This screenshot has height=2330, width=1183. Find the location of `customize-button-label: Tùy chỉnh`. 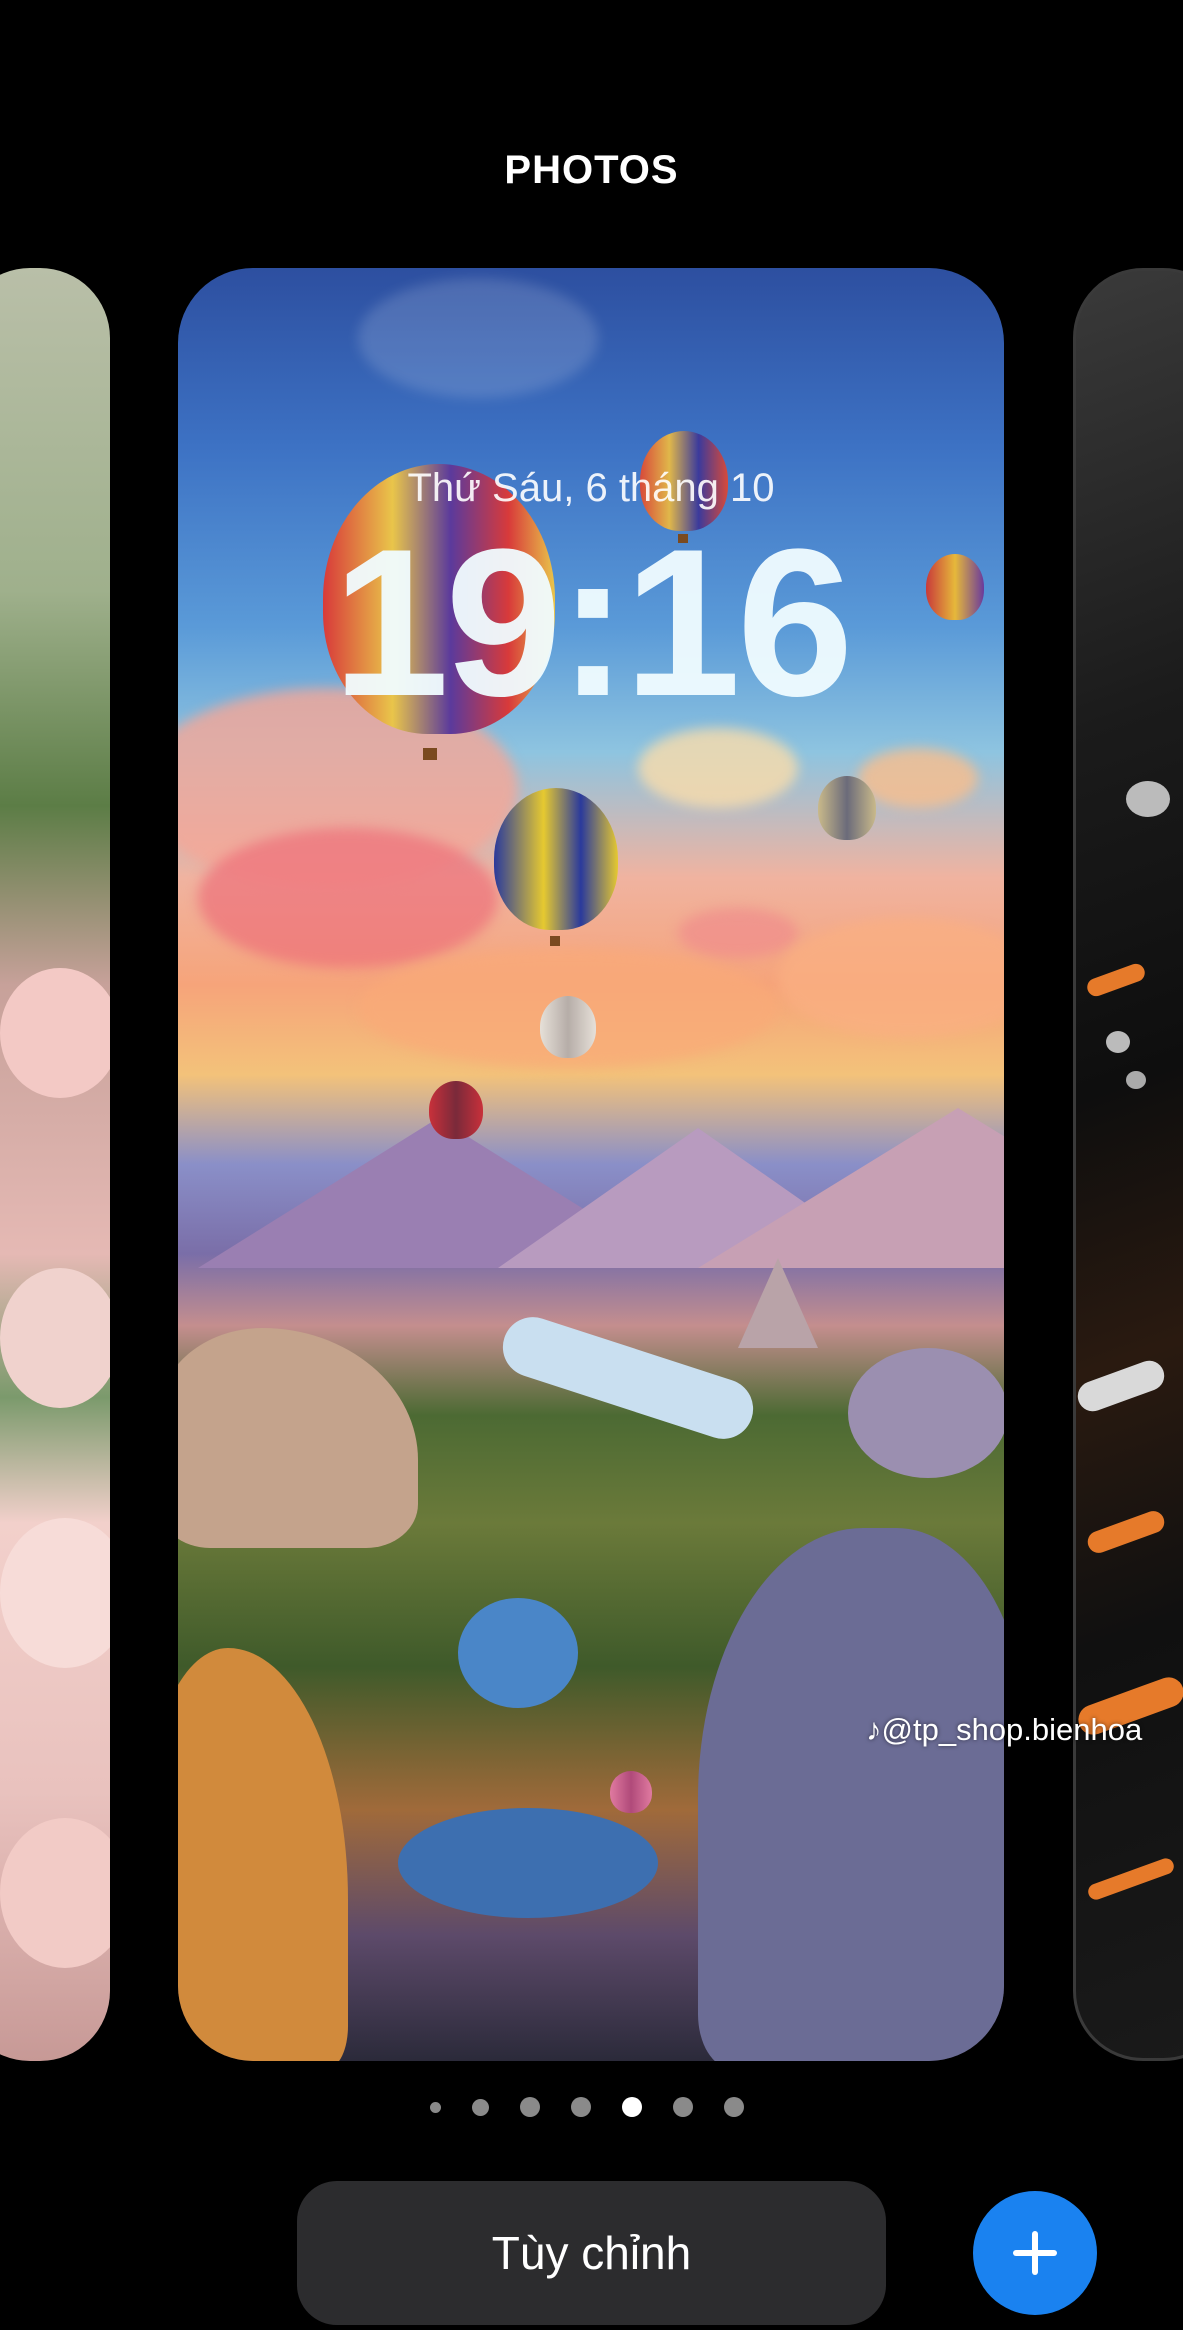

customize-button-label: Tùy chỉnh is located at coordinates (591, 2253).